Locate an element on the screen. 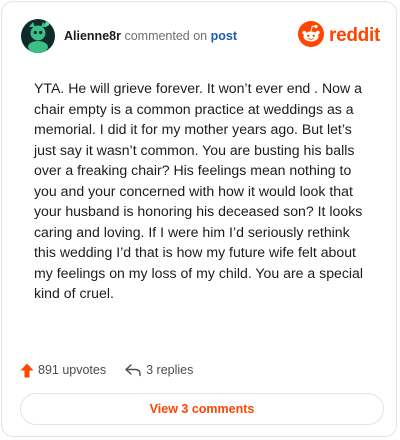 This screenshot has width=400, height=440. post-link: post is located at coordinates (224, 36).